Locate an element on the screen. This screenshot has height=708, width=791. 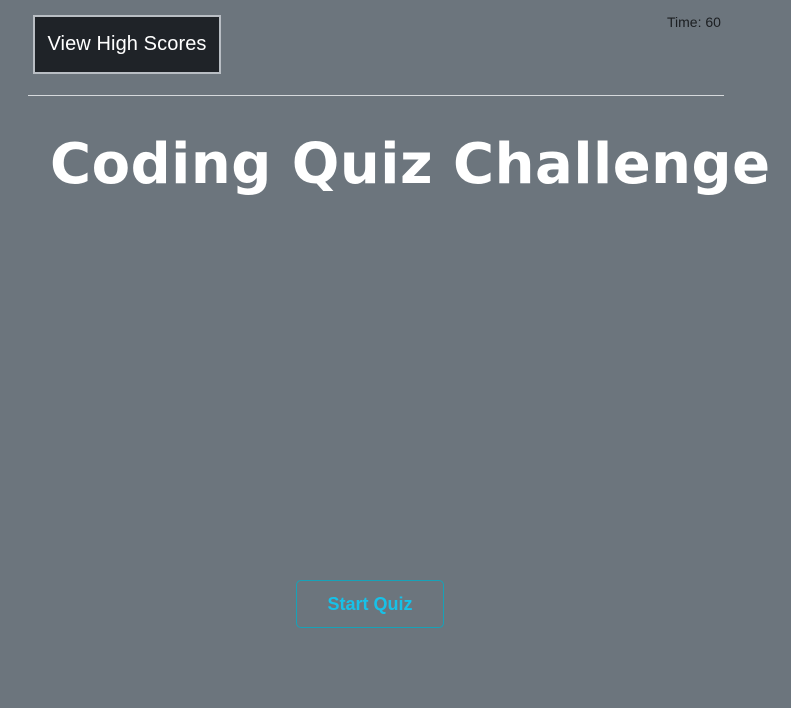
view-high-scores-button: View High Scores is located at coordinates (127, 44).